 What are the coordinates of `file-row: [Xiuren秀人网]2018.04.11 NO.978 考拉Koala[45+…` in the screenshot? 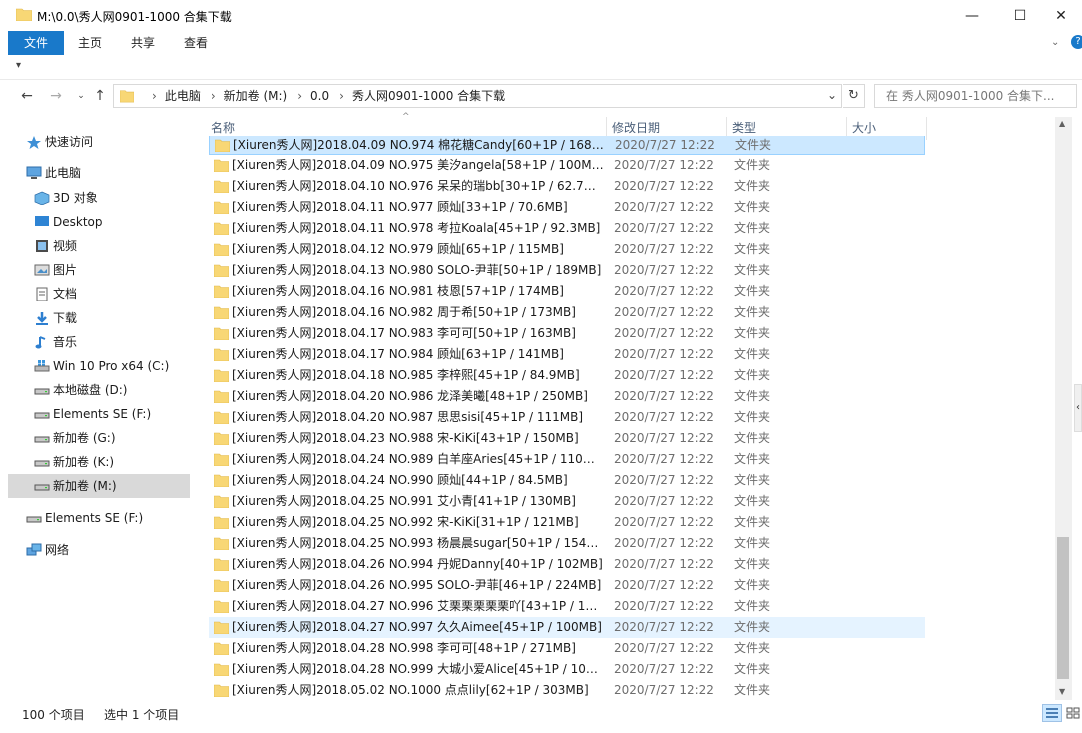 It's located at (567, 228).